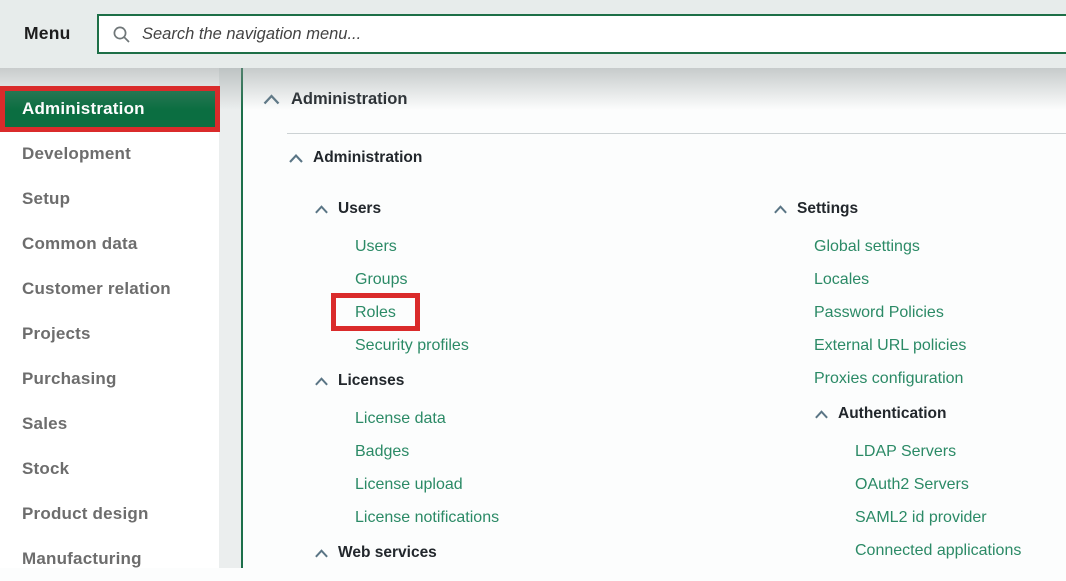 The width and height of the screenshot is (1066, 581). Describe the element at coordinates (109, 423) in the screenshot. I see `sidebar-item-sales: Sales` at that location.